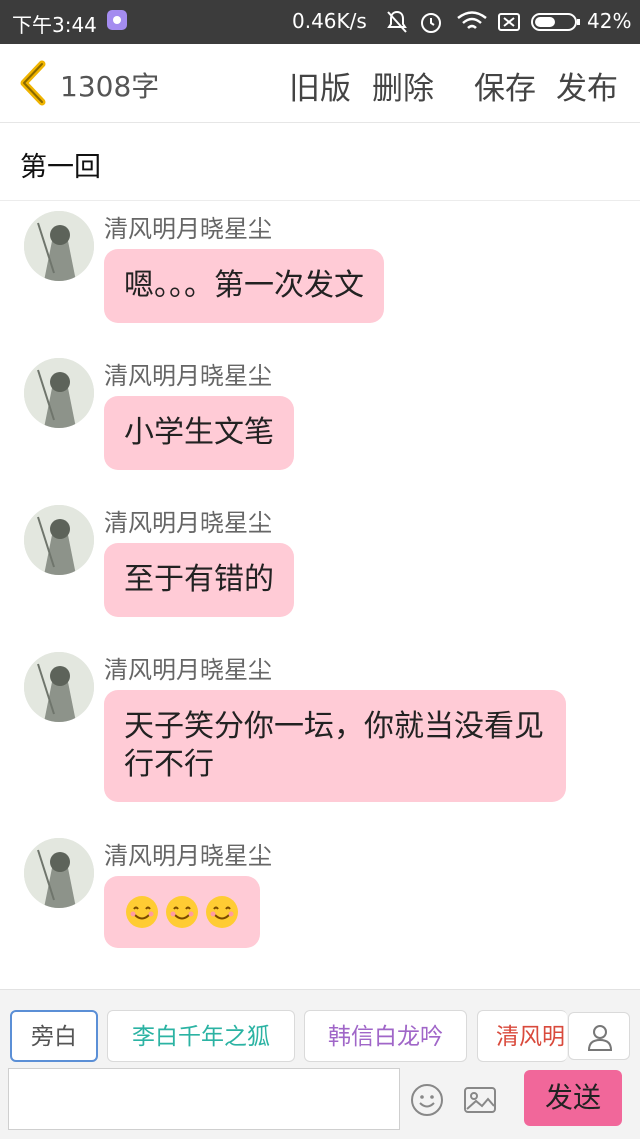 This screenshot has height=1139, width=640. What do you see at coordinates (609, 21) in the screenshot?
I see `battery-percent: 42%` at bounding box center [609, 21].